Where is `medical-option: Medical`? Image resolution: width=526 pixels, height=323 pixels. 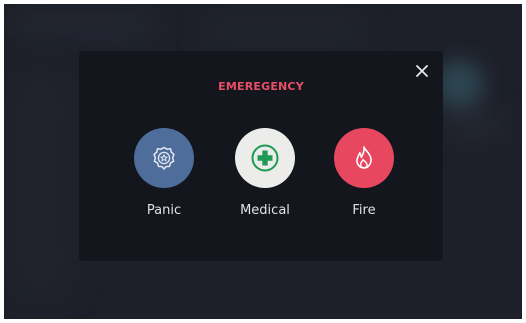
medical-option: Medical is located at coordinates (265, 173).